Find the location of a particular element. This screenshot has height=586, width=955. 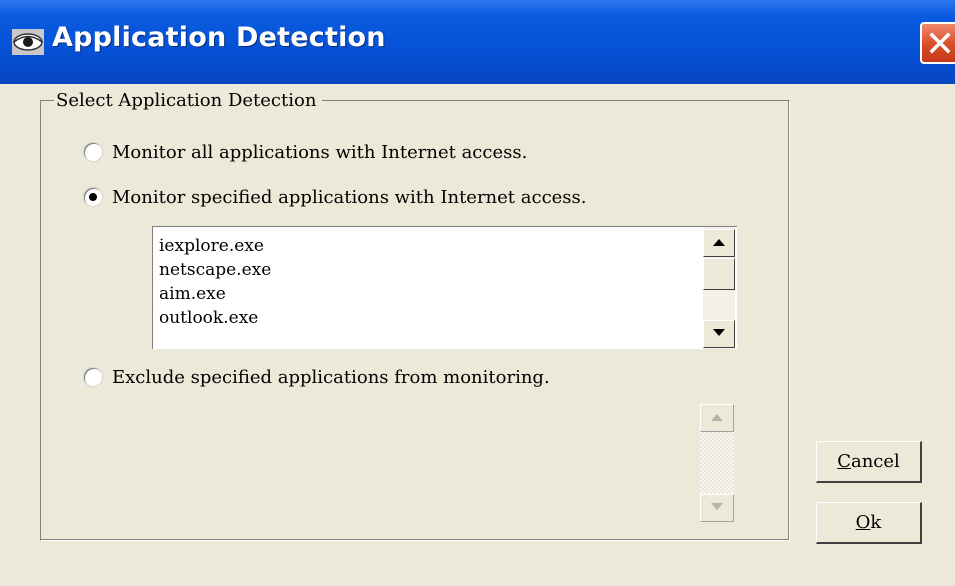

scroll-down-button is located at coordinates (719, 334).